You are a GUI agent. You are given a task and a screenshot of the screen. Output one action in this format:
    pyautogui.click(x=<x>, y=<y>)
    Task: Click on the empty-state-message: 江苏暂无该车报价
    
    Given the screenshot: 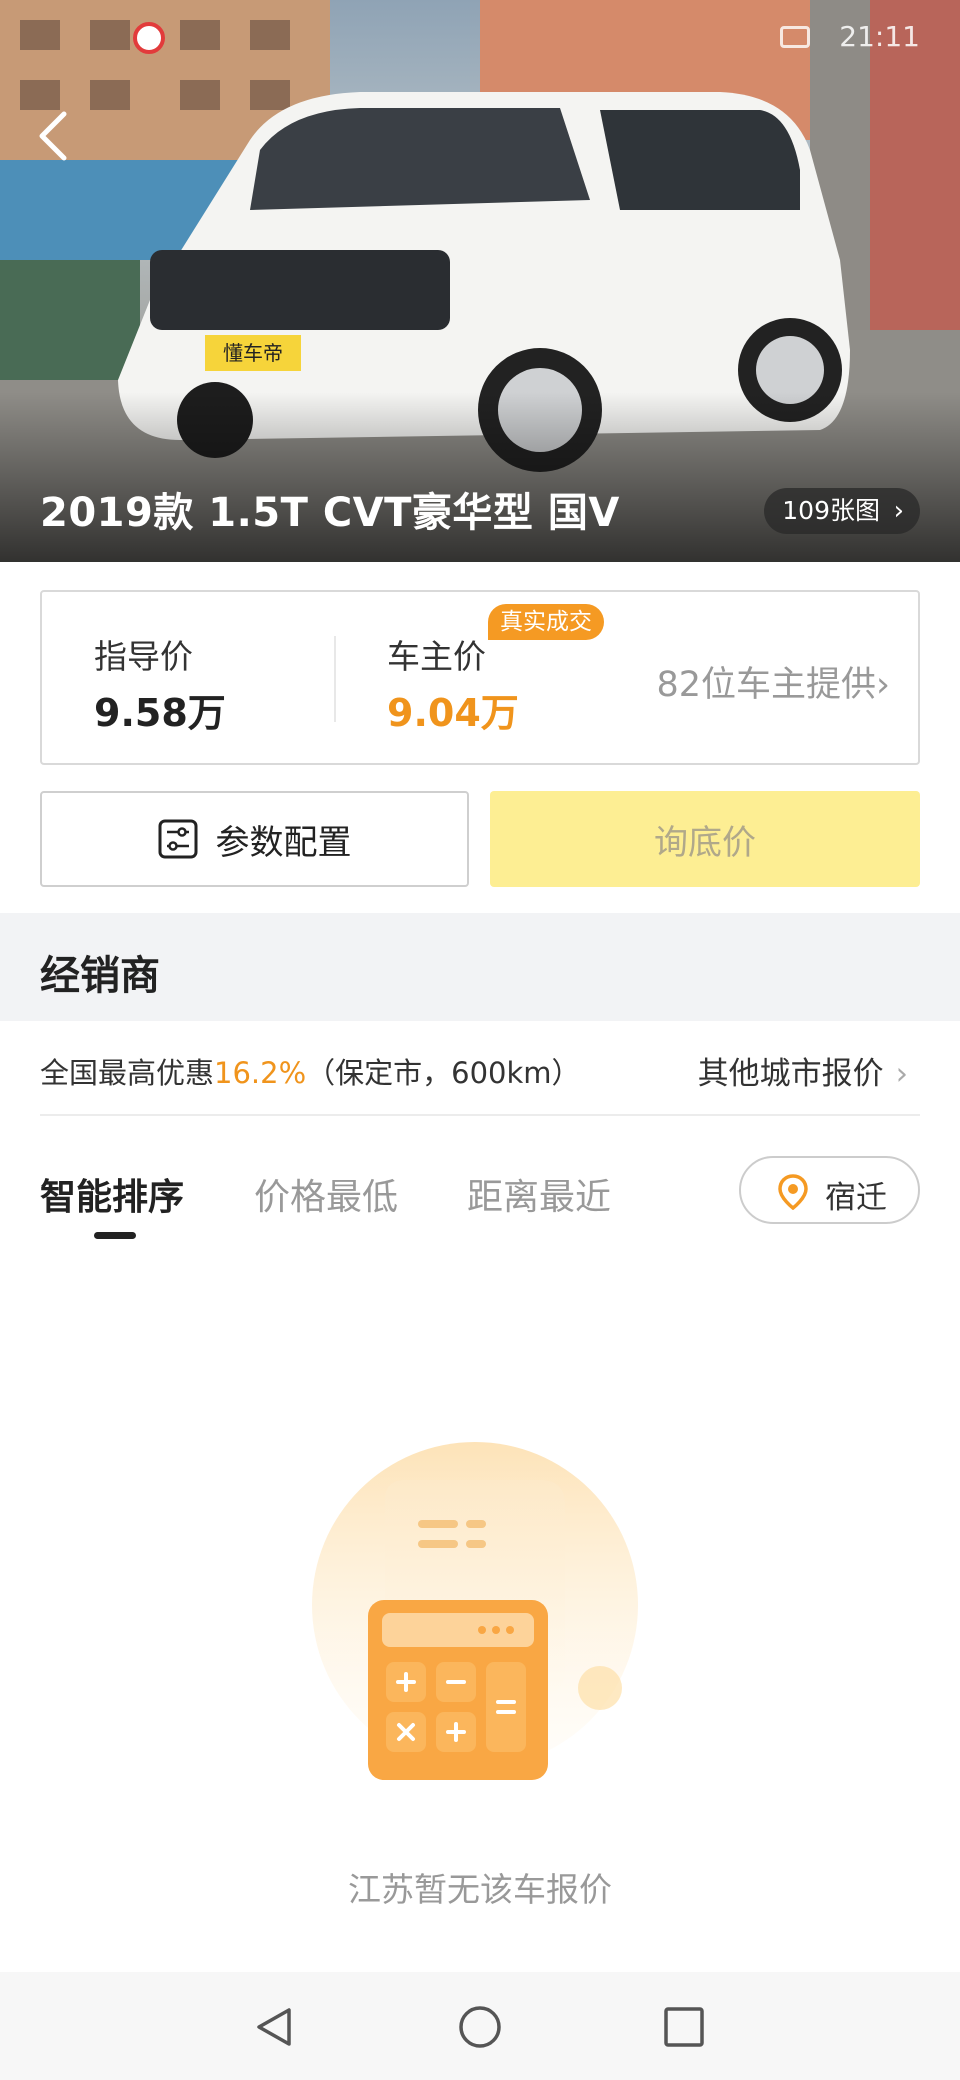 What is the action you would take?
    pyautogui.click(x=480, y=1889)
    